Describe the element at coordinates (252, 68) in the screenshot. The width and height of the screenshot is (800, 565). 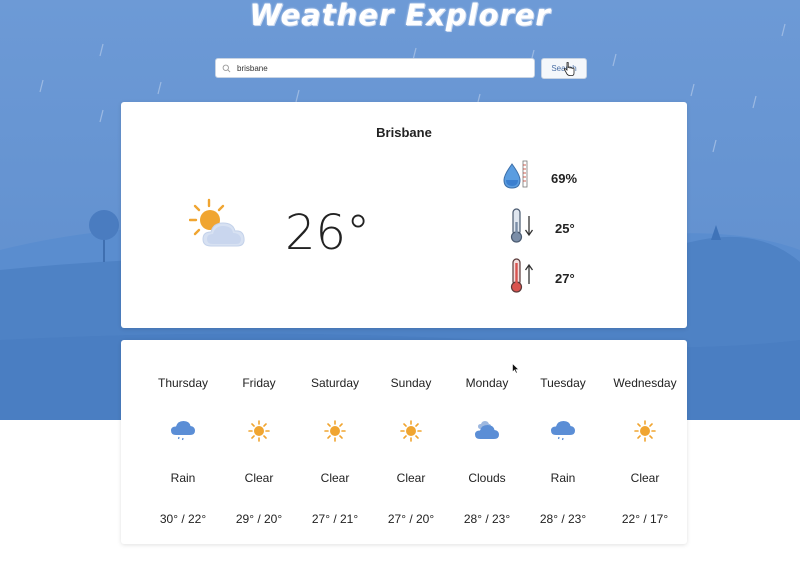
I see `search-input-value: brisbane` at that location.